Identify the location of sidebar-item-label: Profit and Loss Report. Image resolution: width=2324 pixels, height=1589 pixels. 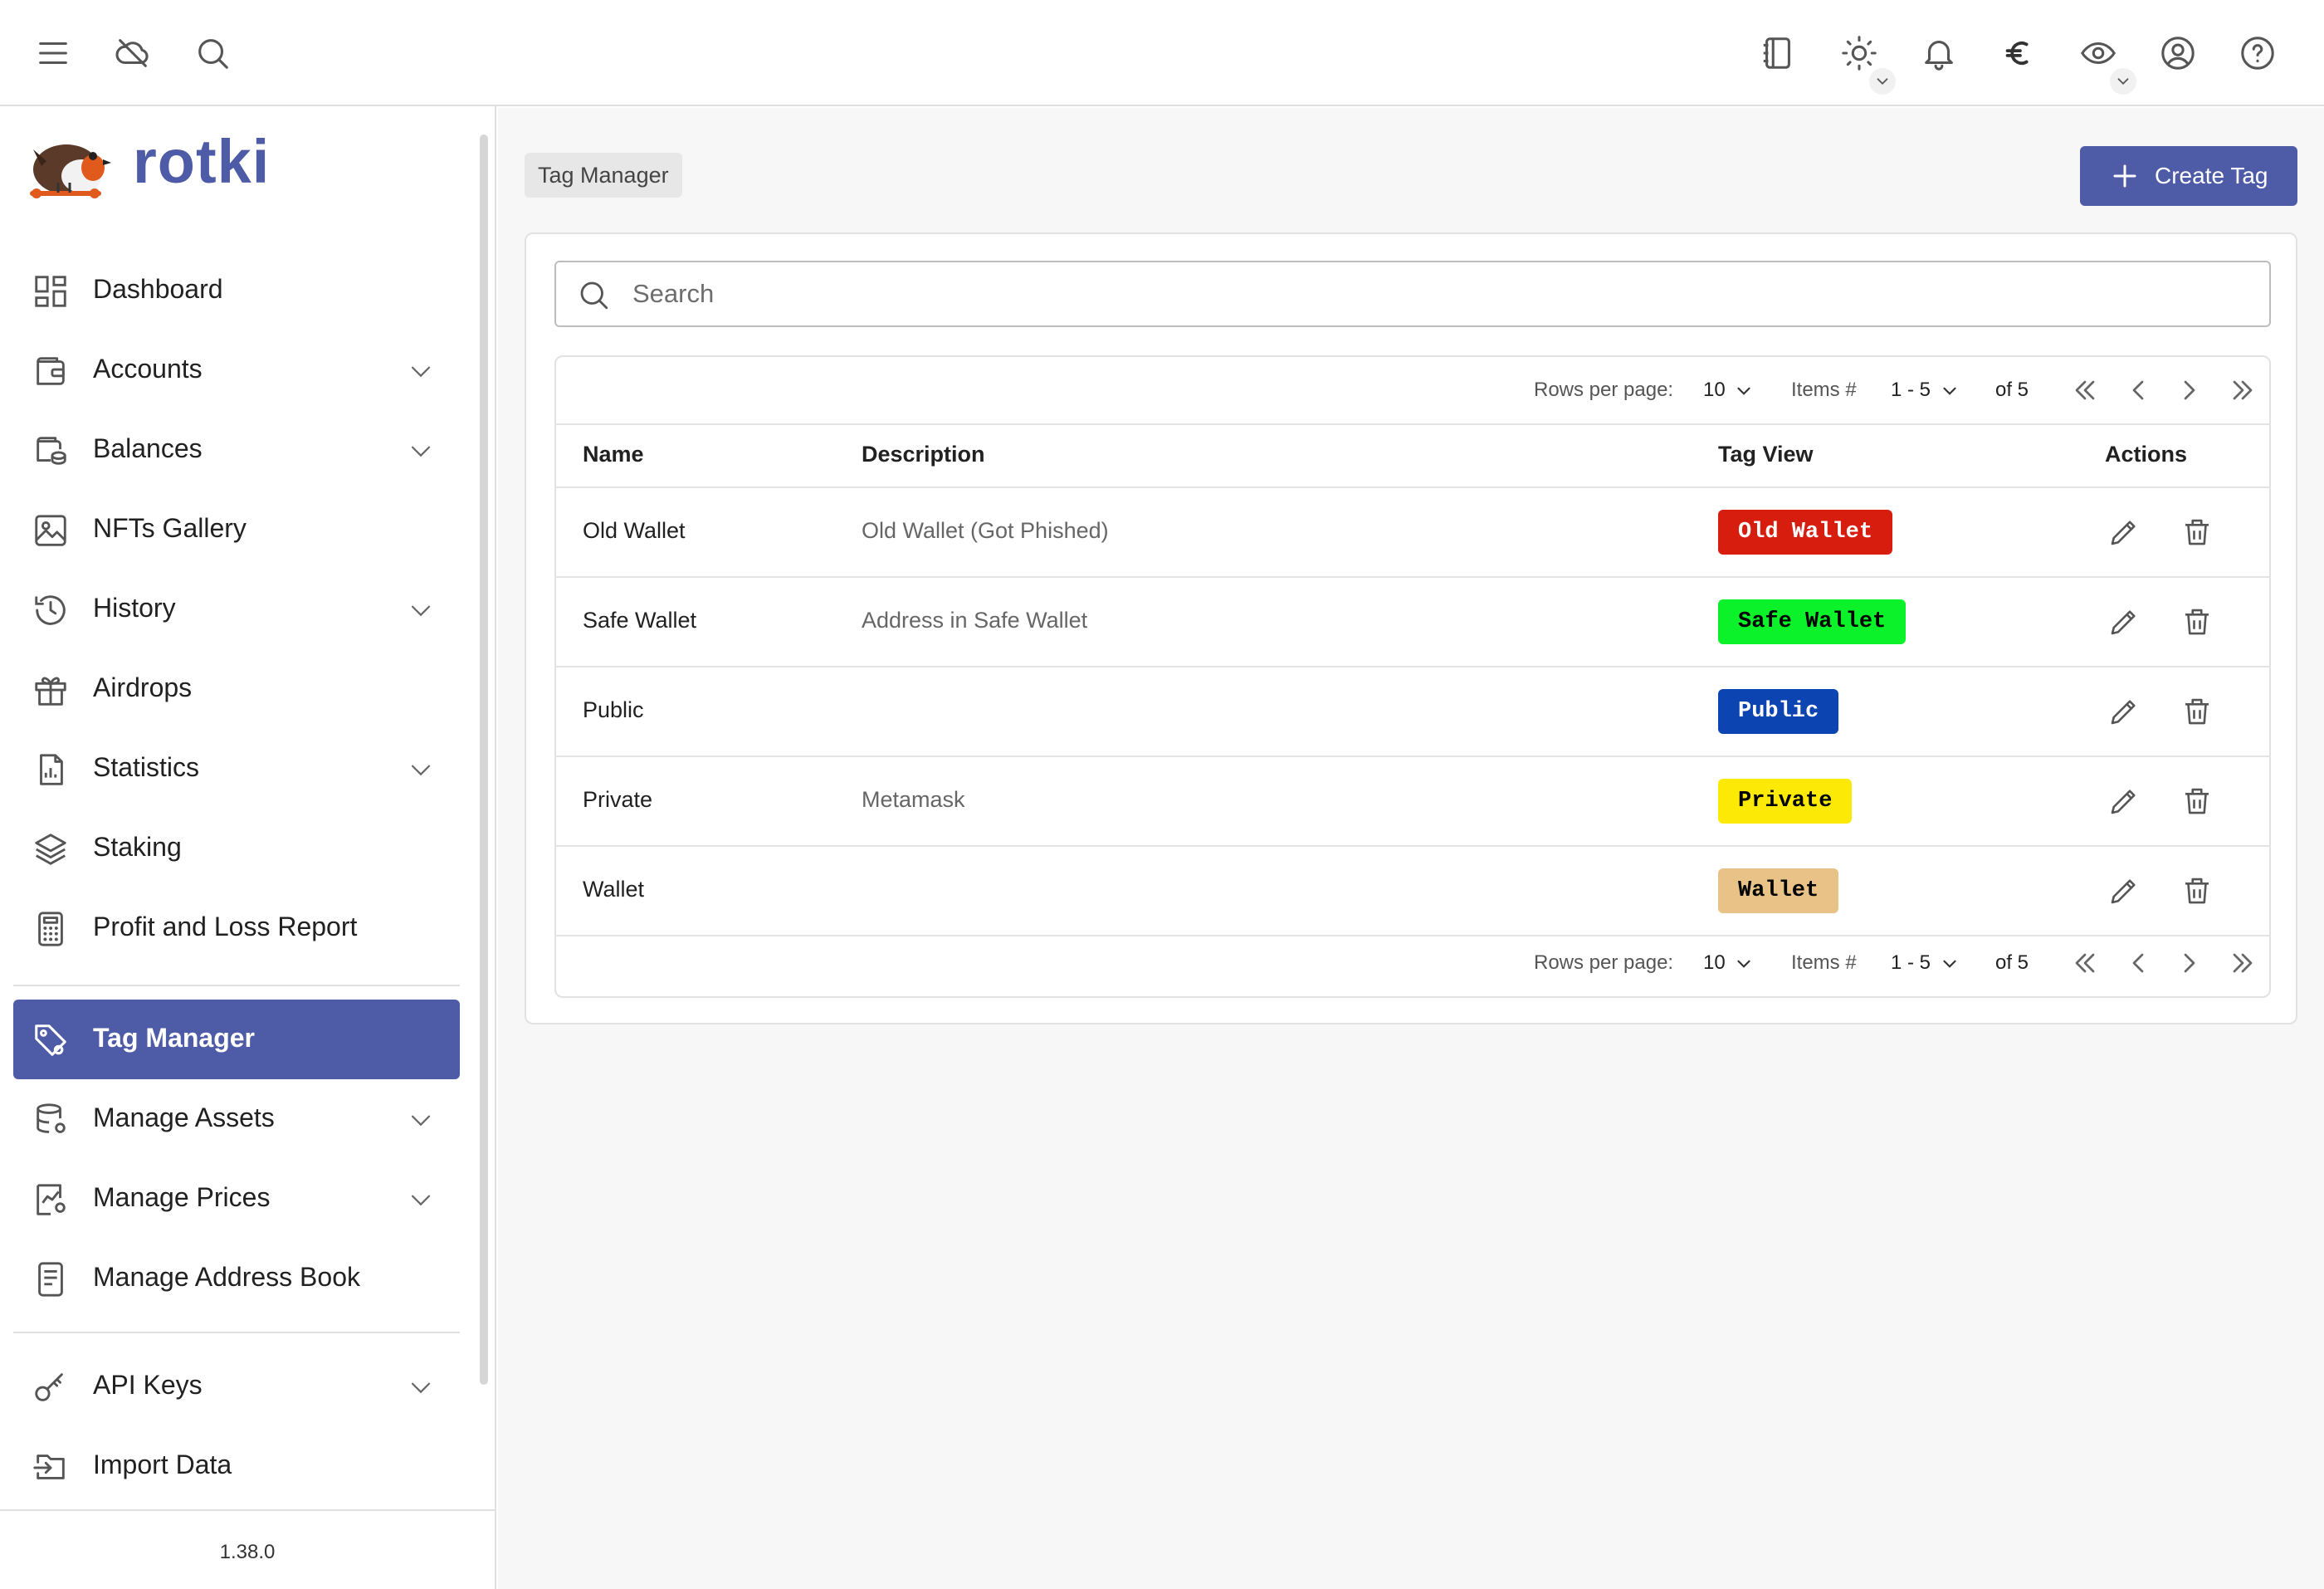
(225, 926).